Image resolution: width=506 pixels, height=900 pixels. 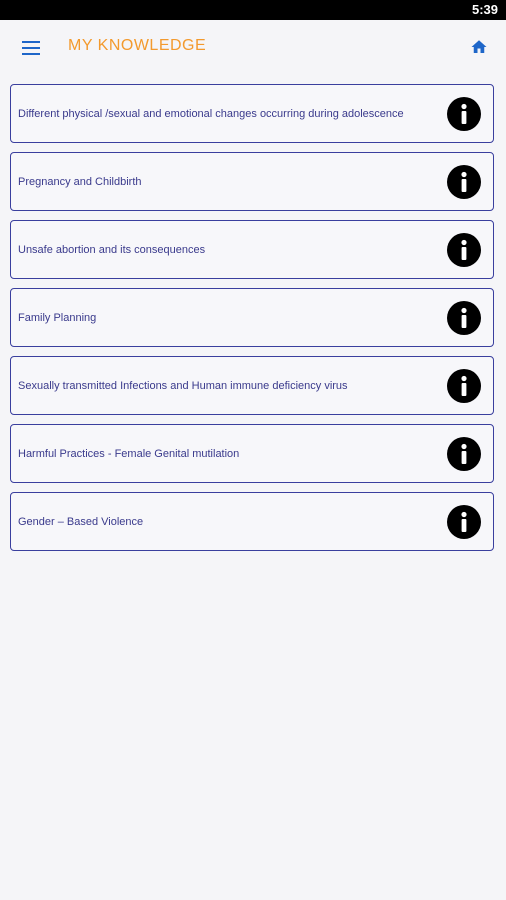 I want to click on topic-label: Gender – Based Violence, so click(x=81, y=521).